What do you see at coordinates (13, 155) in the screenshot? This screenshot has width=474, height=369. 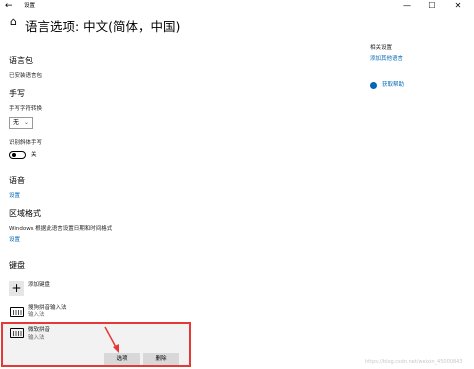 I see `toggle-knob` at bounding box center [13, 155].